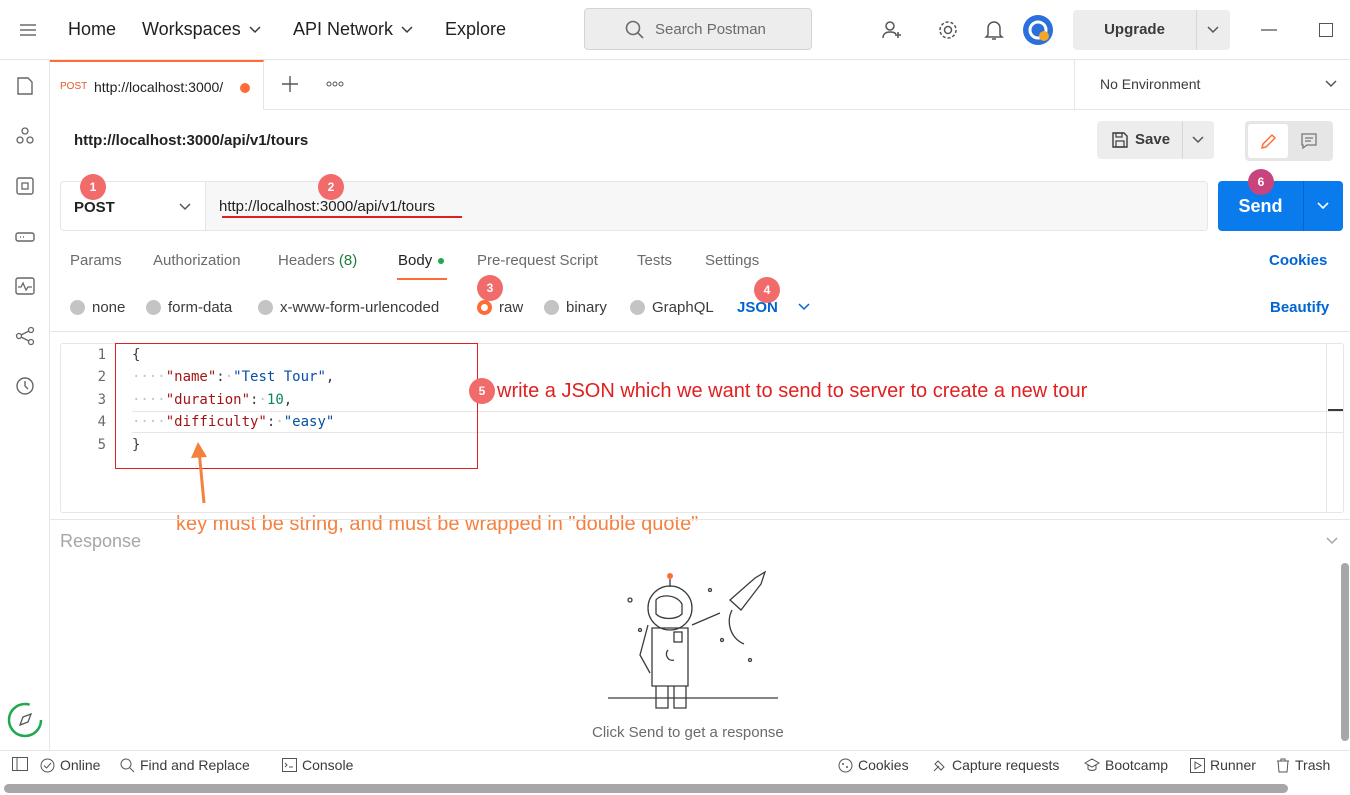 This screenshot has height=795, width=1350. Describe the element at coordinates (109, 307) in the screenshot. I see `radio-none-label: none` at that location.